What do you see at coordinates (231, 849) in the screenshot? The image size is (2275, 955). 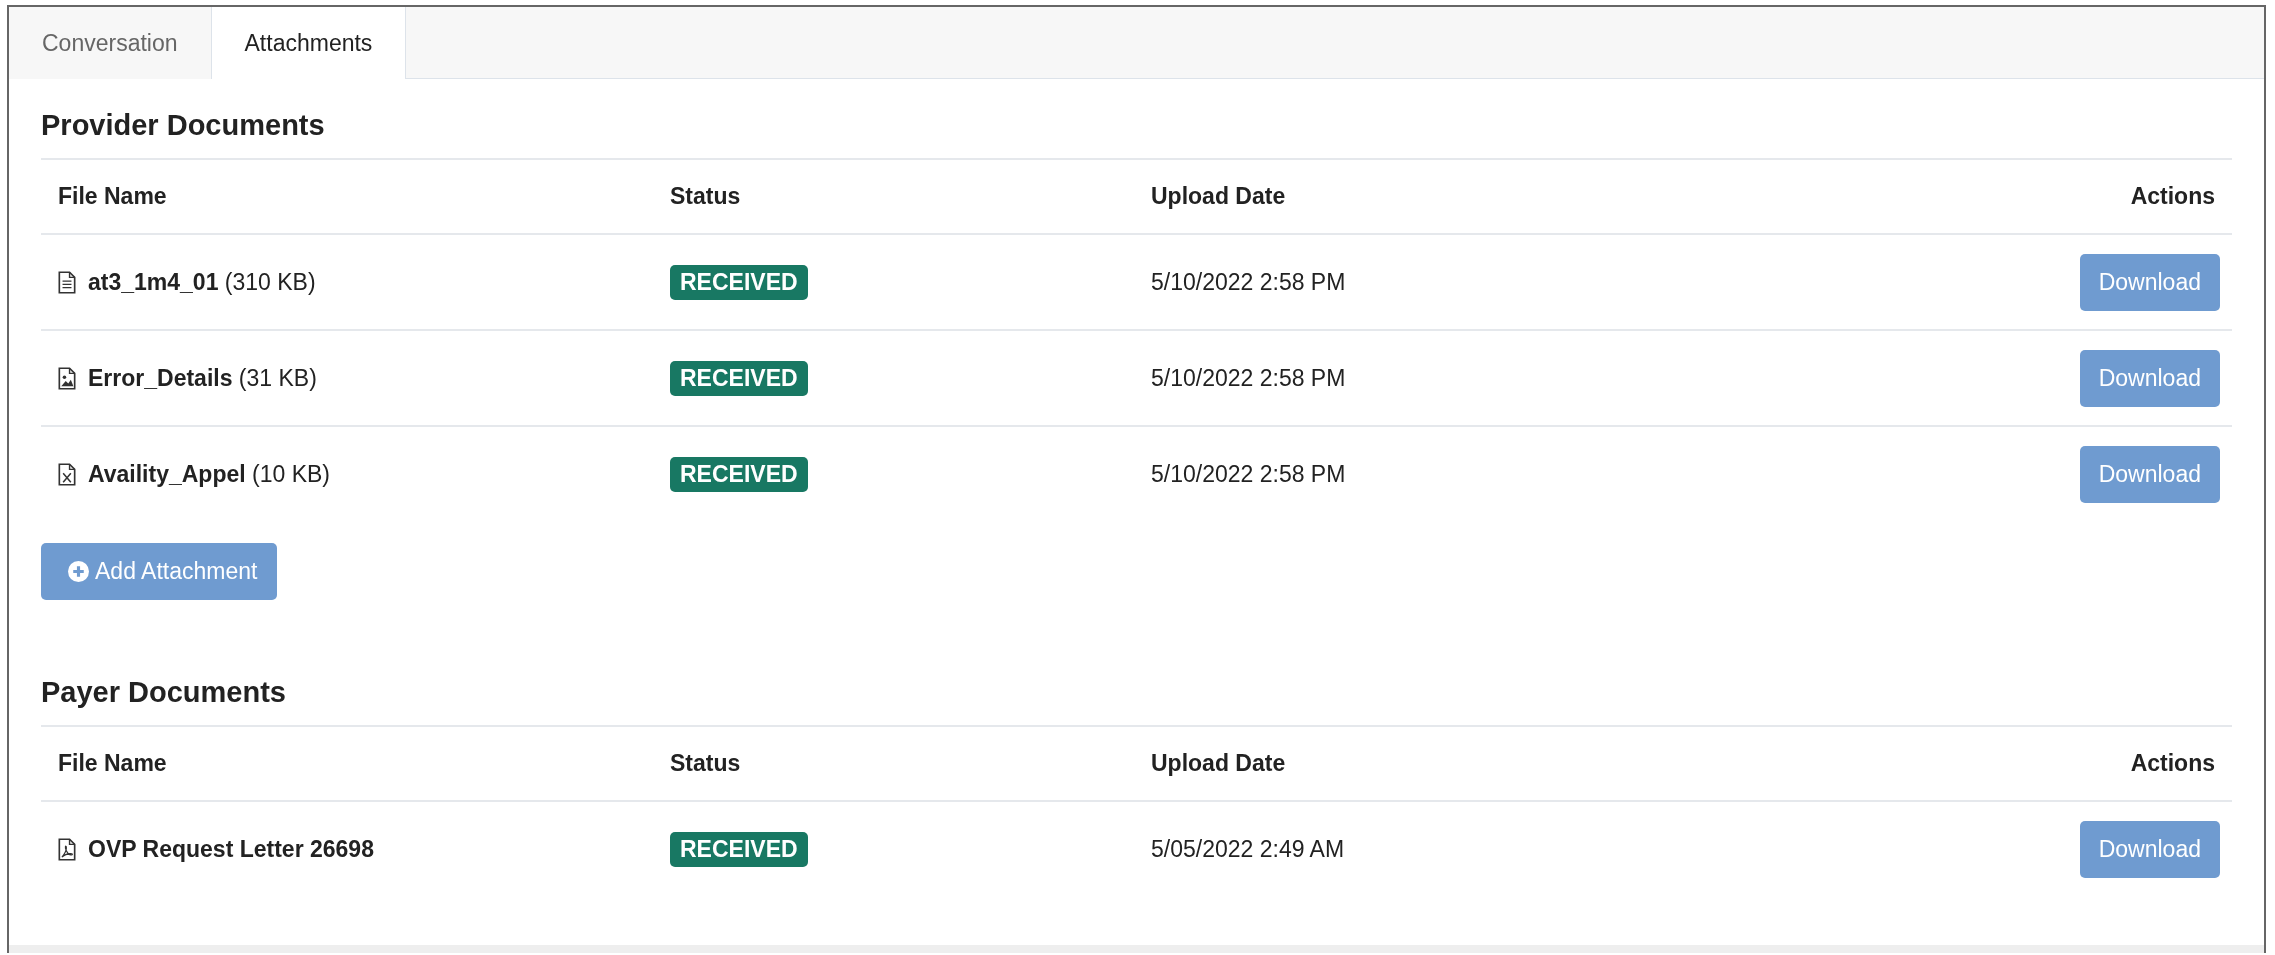 I see `file-name: OVP Request Letter 26698` at bounding box center [231, 849].